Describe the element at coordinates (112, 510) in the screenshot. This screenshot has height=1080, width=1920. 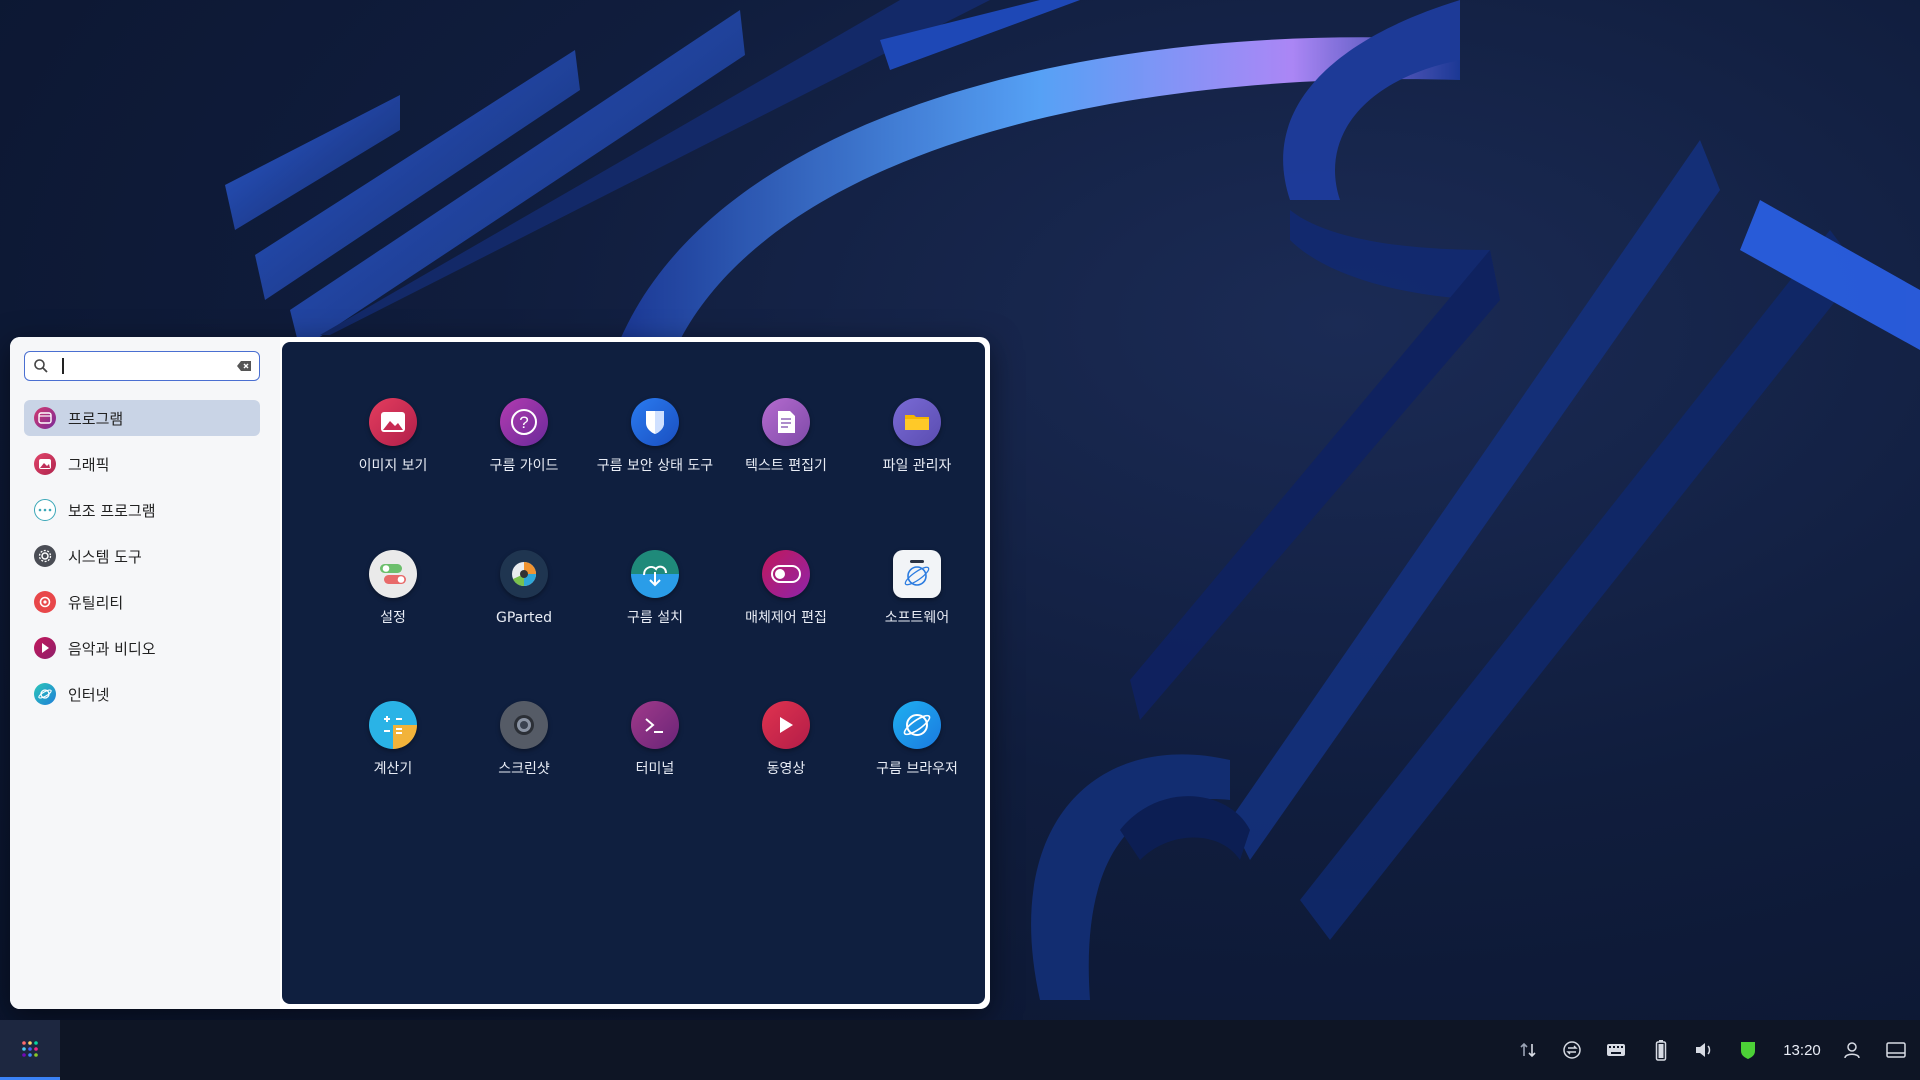
I see `category-label: 보조 프로그램` at that location.